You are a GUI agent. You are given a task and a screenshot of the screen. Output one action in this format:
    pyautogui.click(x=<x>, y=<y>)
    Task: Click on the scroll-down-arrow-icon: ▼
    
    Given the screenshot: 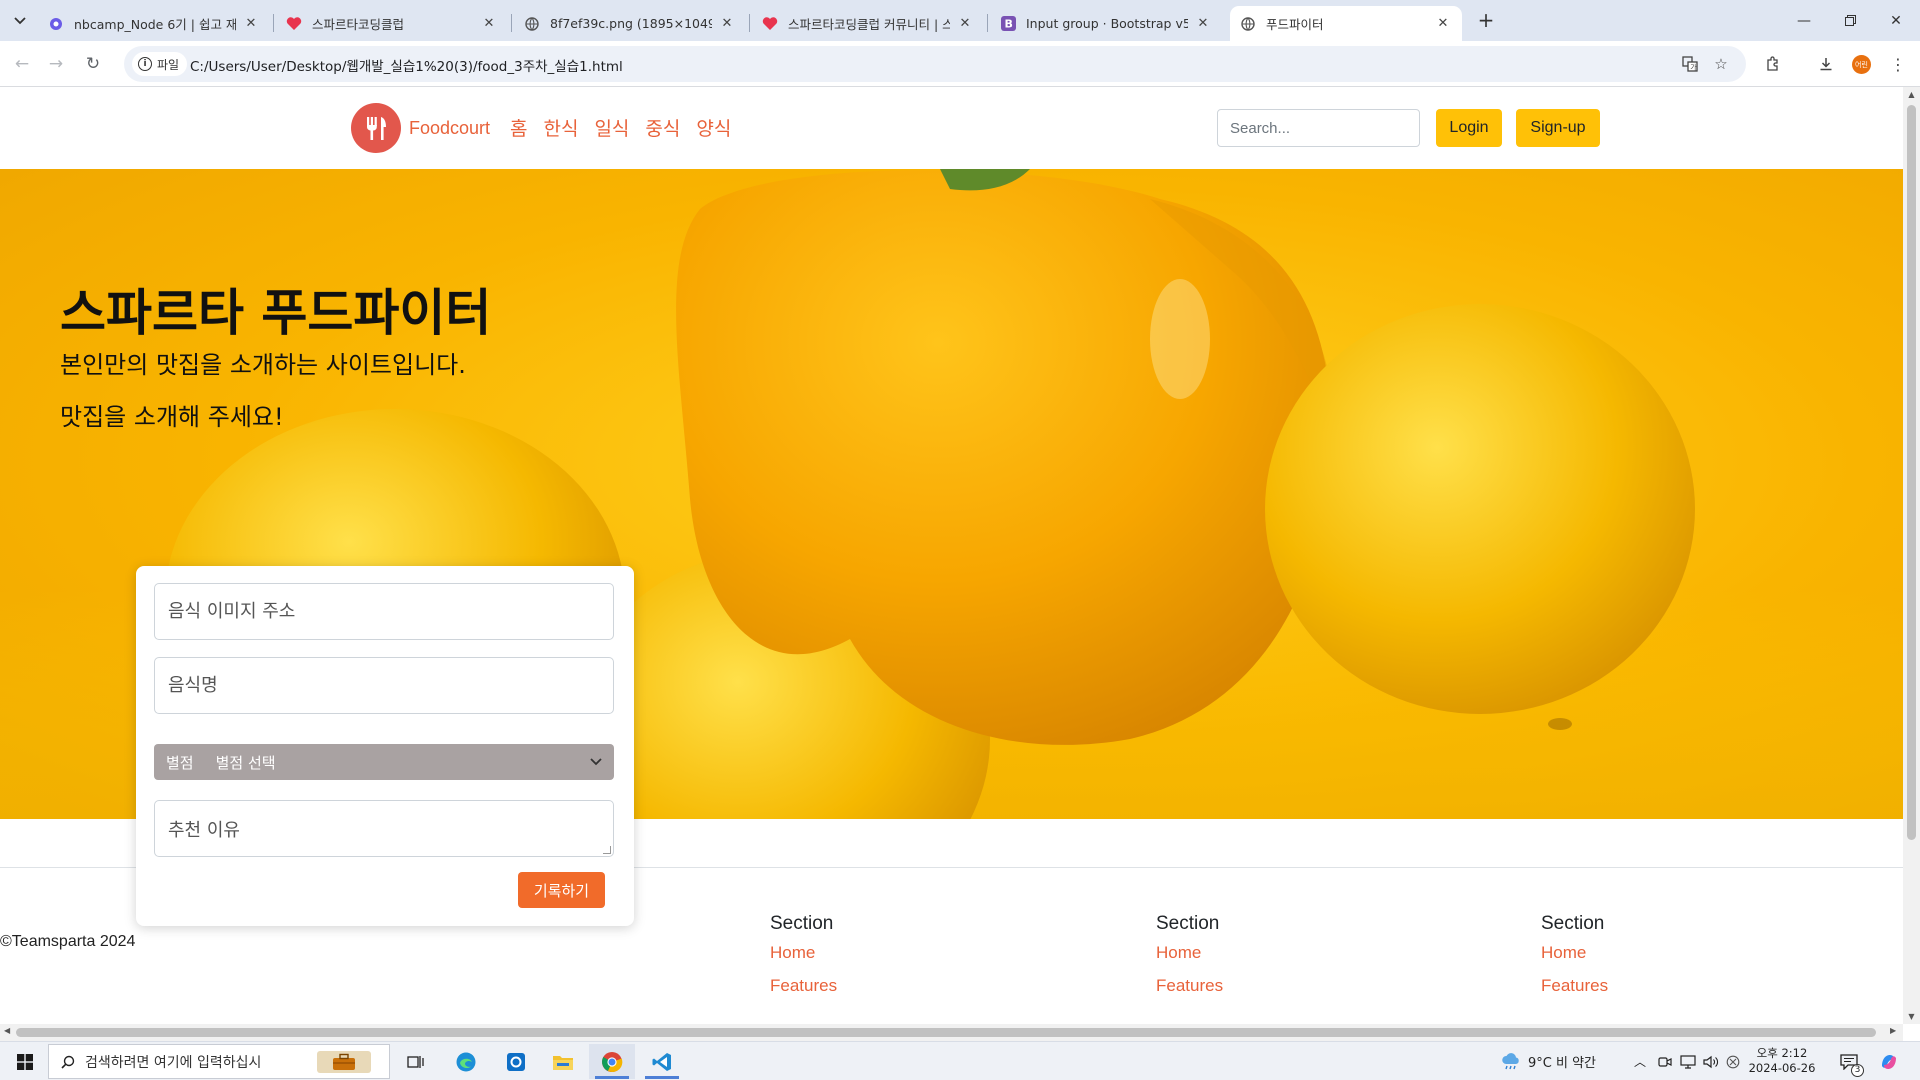 What is the action you would take?
    pyautogui.click(x=1911, y=1016)
    